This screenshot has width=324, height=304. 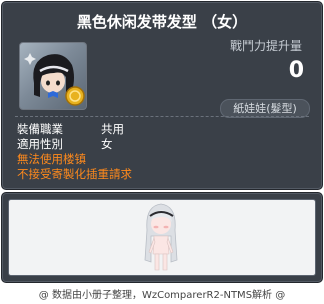 I want to click on footer-credit: @ 数据由小册子整理，WzComparerR2-NTMS解析 @, so click(x=162, y=295).